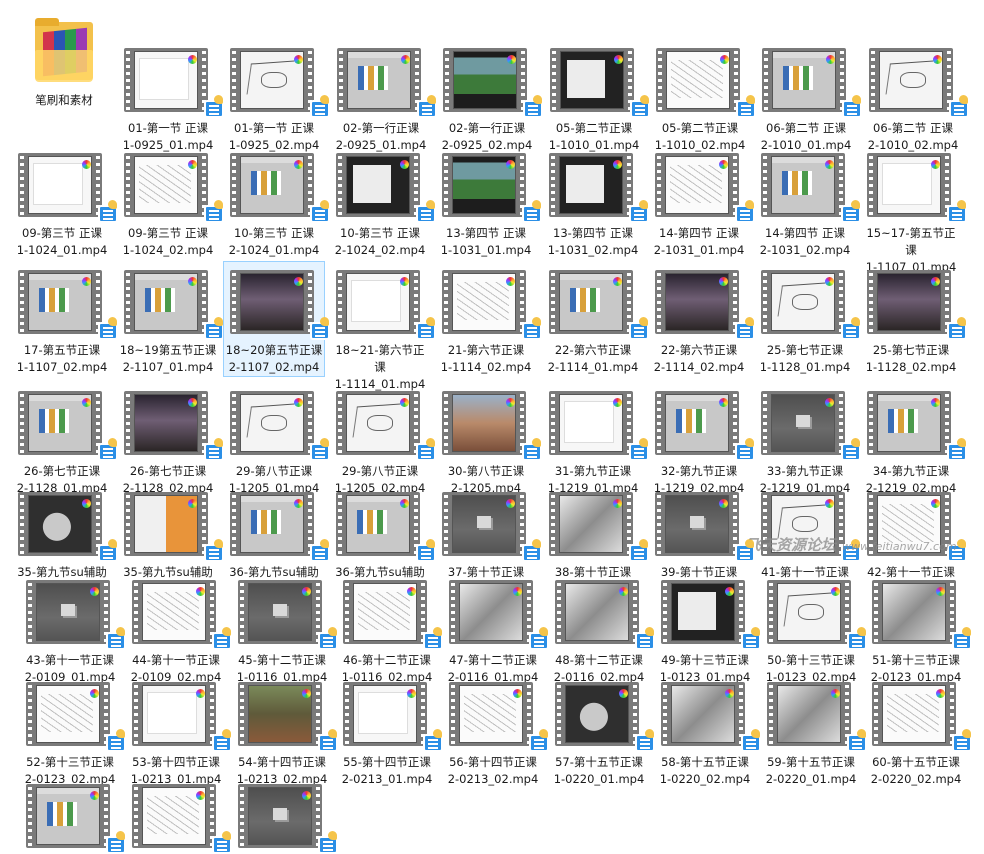  I want to click on video-file-item: 42-第十一节正课, so click(914, 532).